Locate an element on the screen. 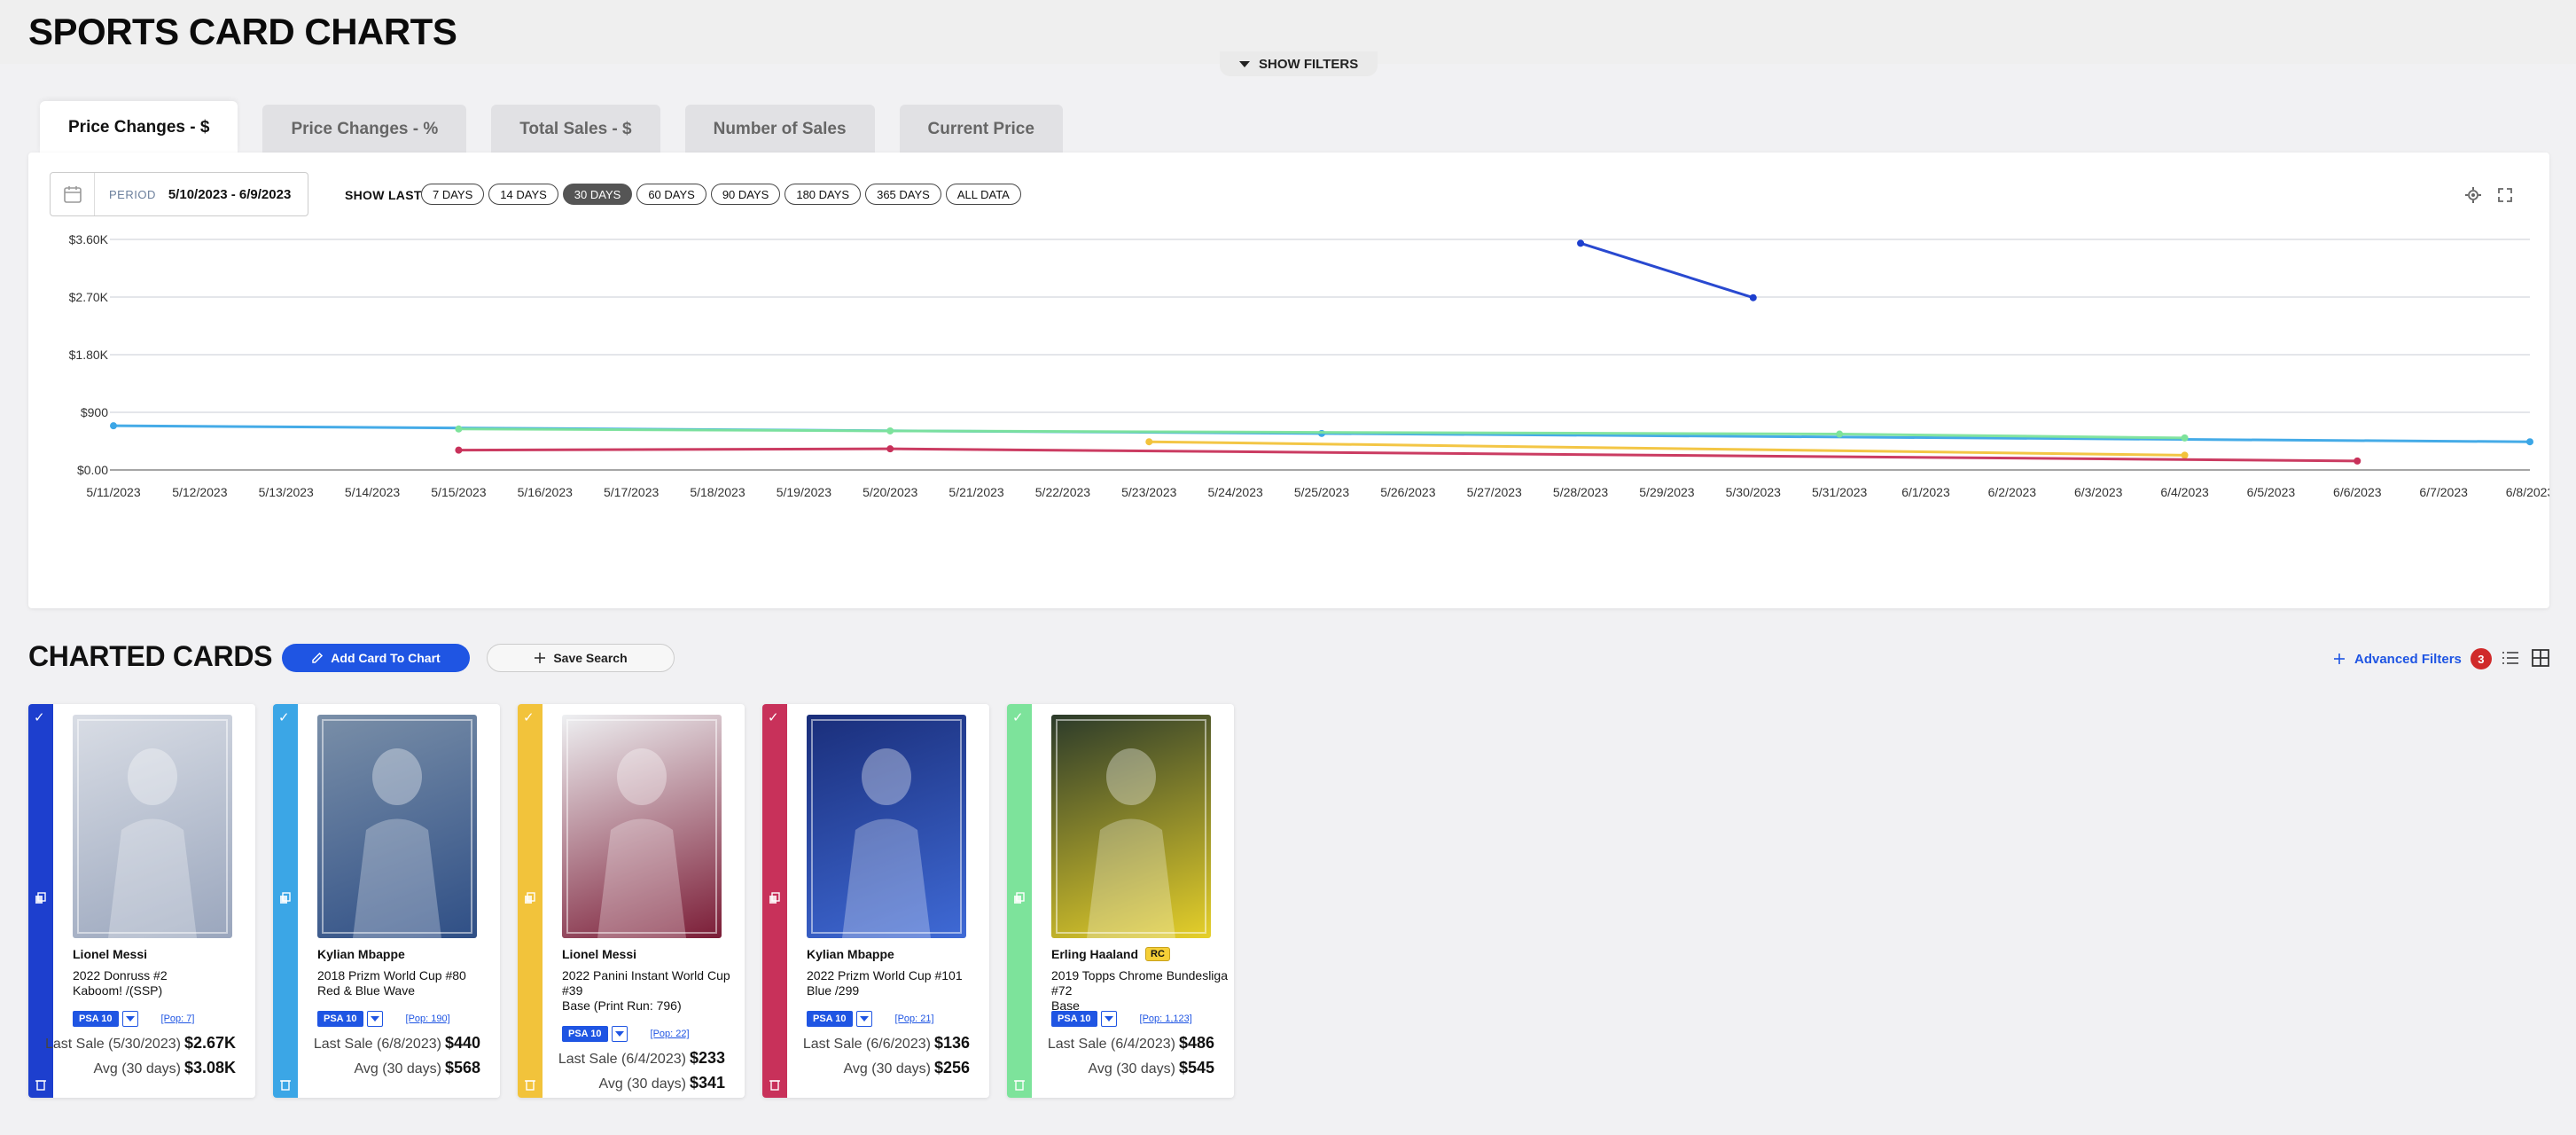 The width and height of the screenshot is (2576, 1135). advanced-filters-button: Advanced Filters 3 is located at coordinates (2412, 658).